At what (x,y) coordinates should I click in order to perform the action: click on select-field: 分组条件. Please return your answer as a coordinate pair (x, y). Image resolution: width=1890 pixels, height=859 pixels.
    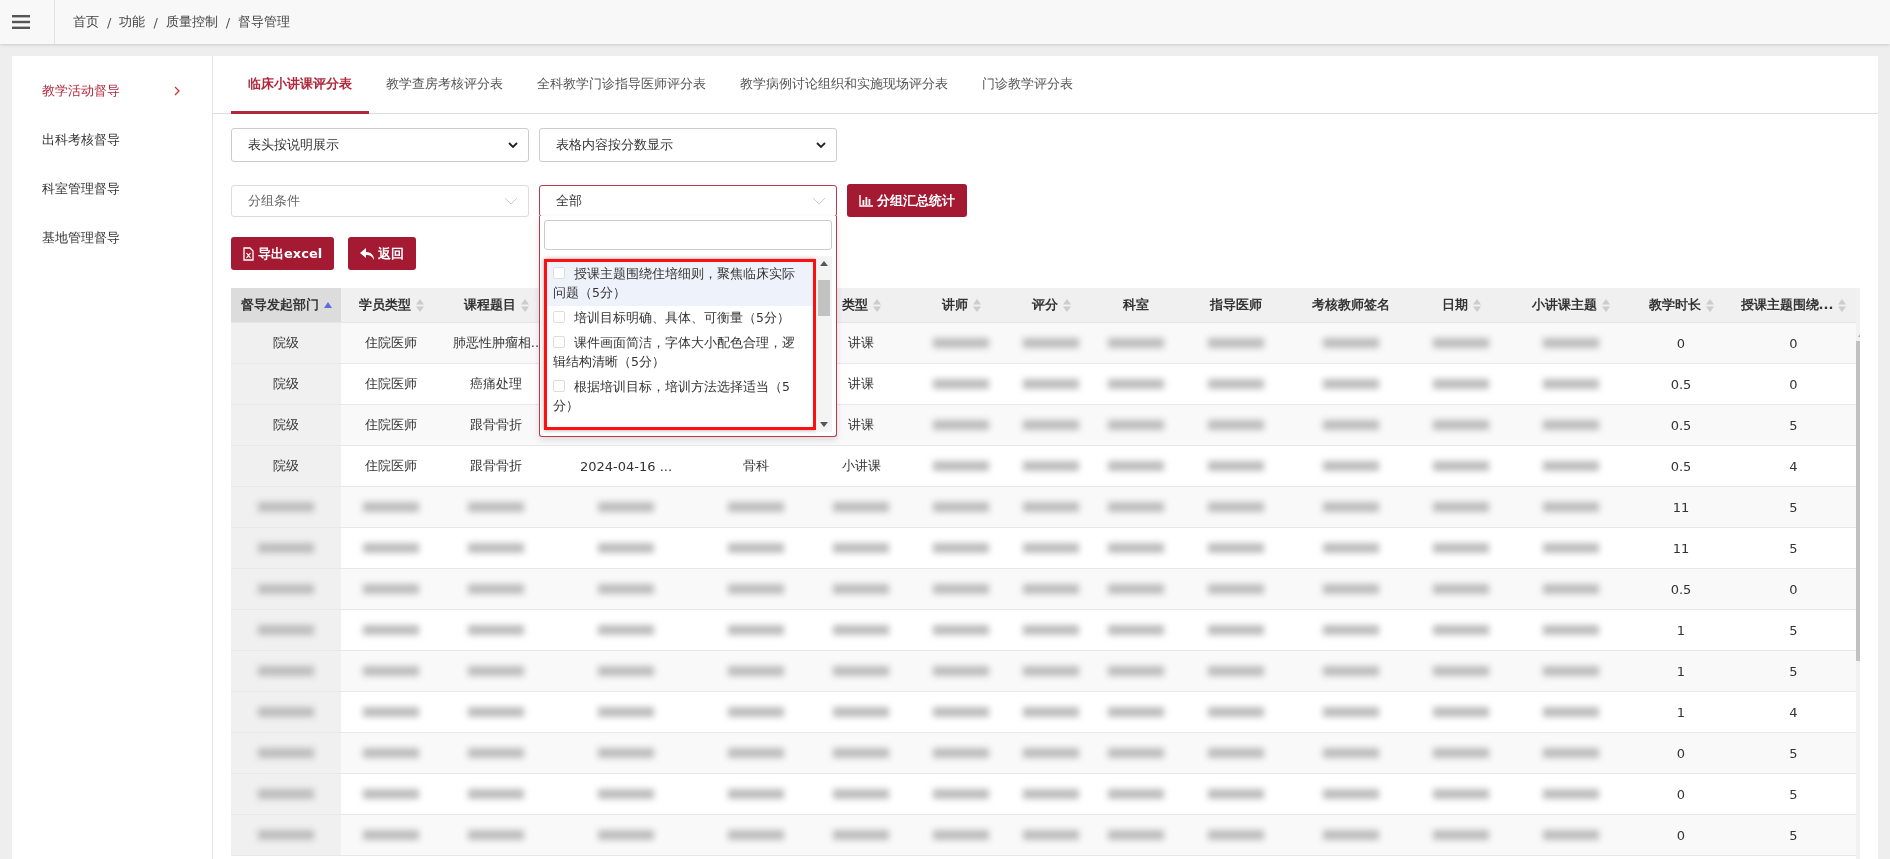
    Looking at the image, I should click on (380, 200).